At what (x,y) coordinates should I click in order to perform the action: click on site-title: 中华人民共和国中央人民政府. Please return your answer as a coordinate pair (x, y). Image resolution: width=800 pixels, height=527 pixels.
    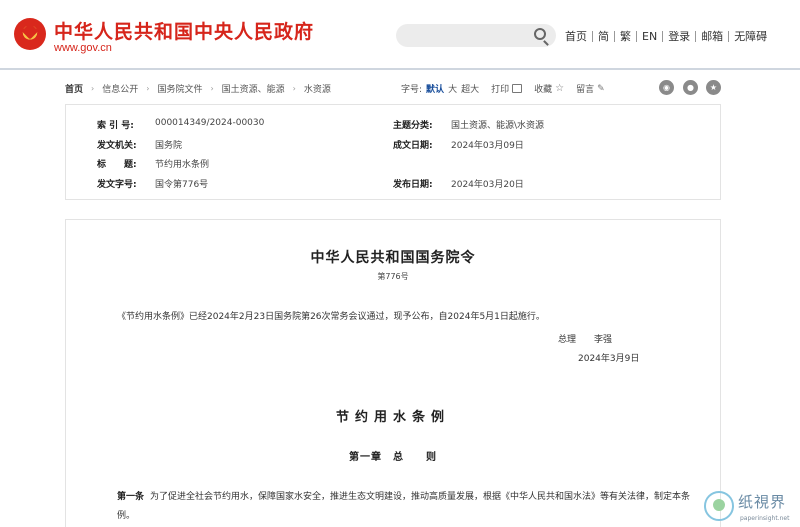
    Looking at the image, I should click on (184, 30).